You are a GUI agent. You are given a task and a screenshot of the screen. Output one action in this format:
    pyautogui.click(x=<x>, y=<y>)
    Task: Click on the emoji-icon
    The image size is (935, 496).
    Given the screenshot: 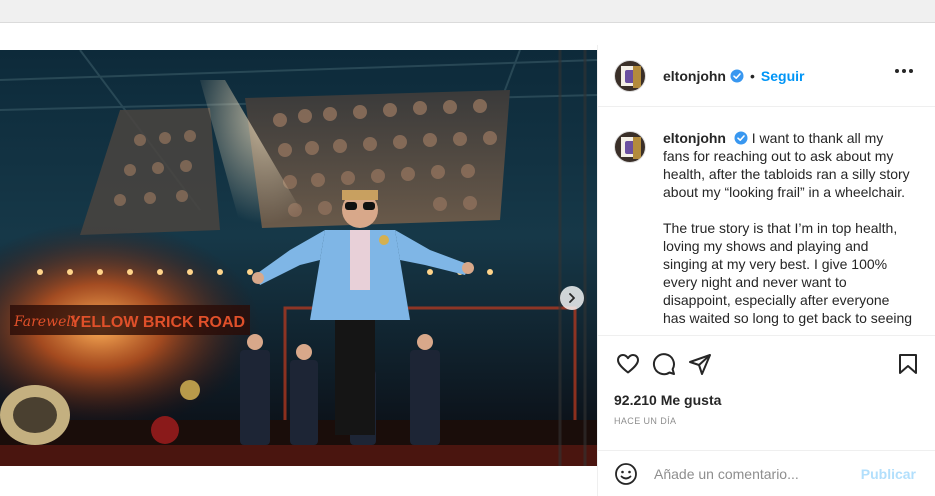 What is the action you would take?
    pyautogui.click(x=626, y=474)
    